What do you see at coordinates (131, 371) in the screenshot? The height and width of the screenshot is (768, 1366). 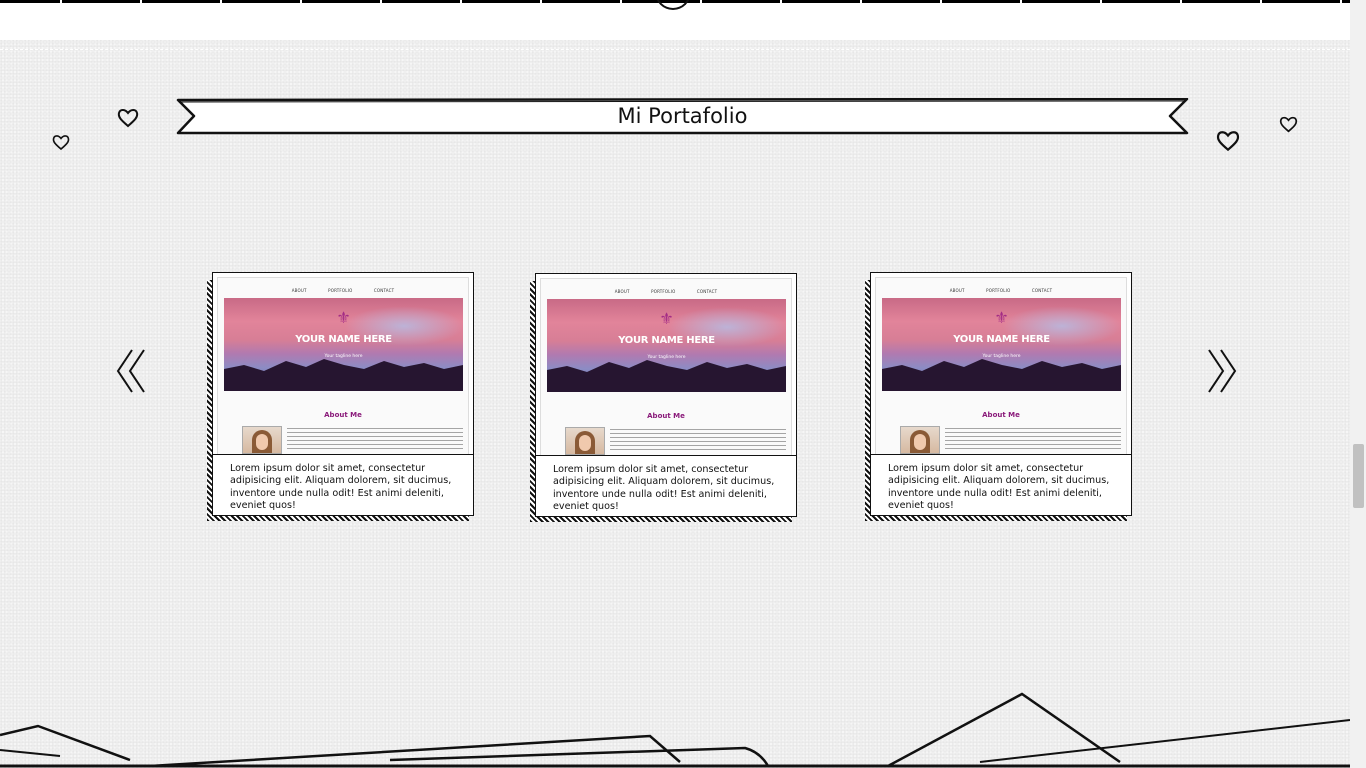 I see `carousel-prev-button: double-chevron-left-icon` at bounding box center [131, 371].